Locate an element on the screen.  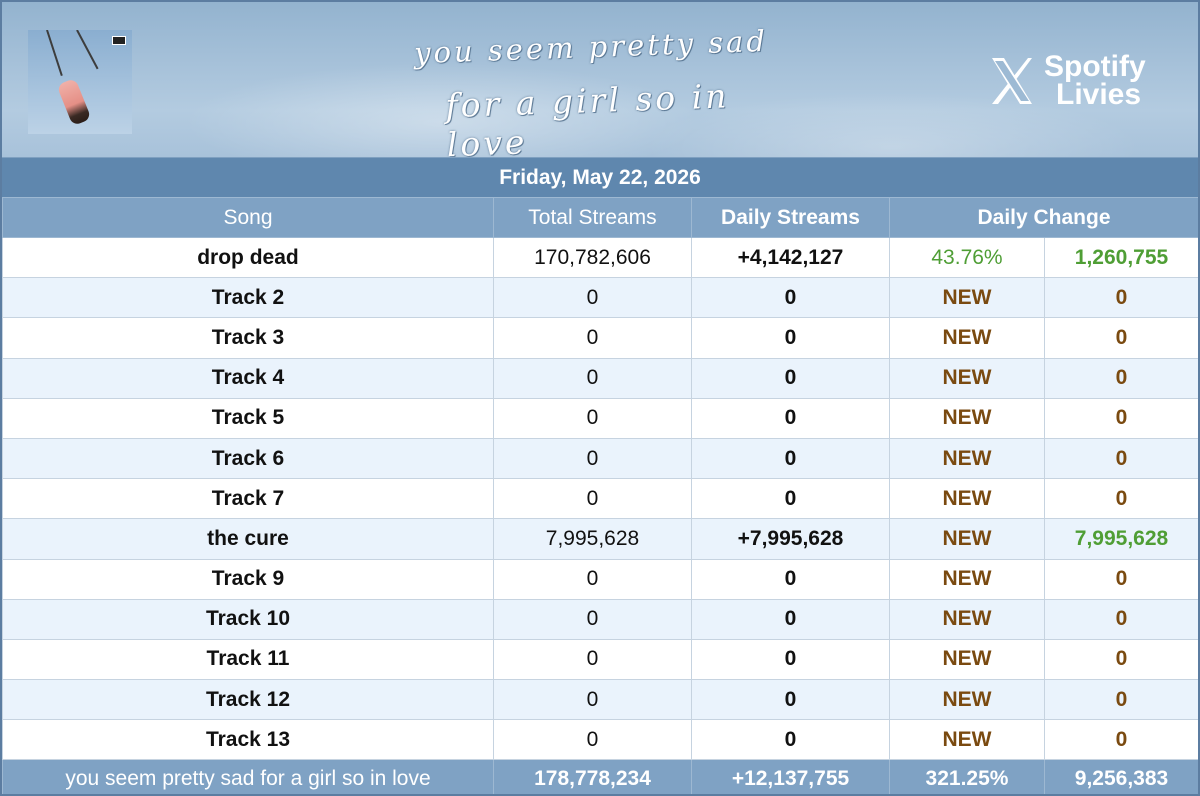
parental-advisory-label is located at coordinates (119, 40).